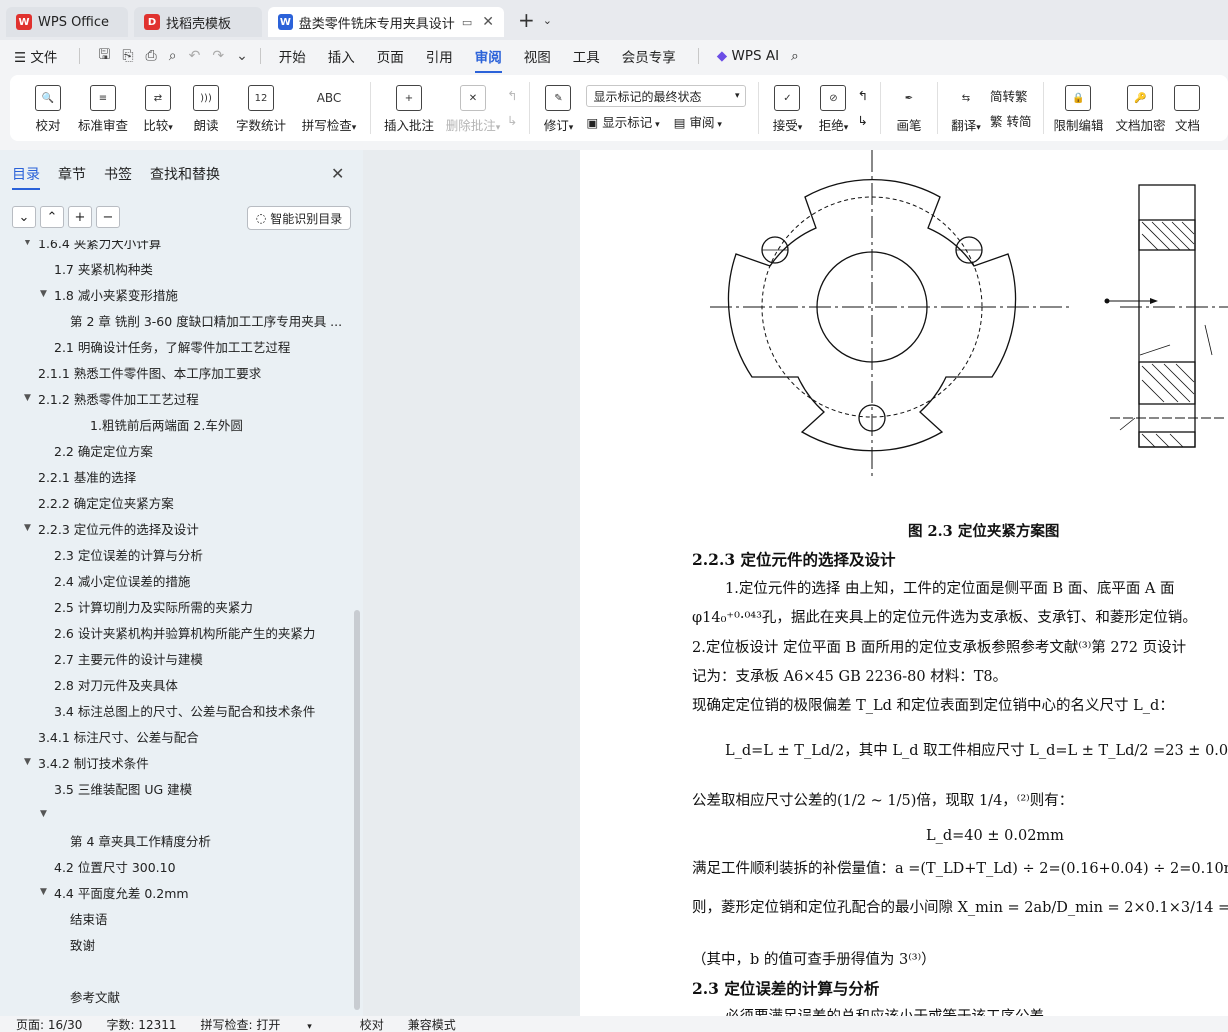 This screenshot has height=1032, width=1228. I want to click on word-count-indicator: 字数: 12311, so click(141, 1024).